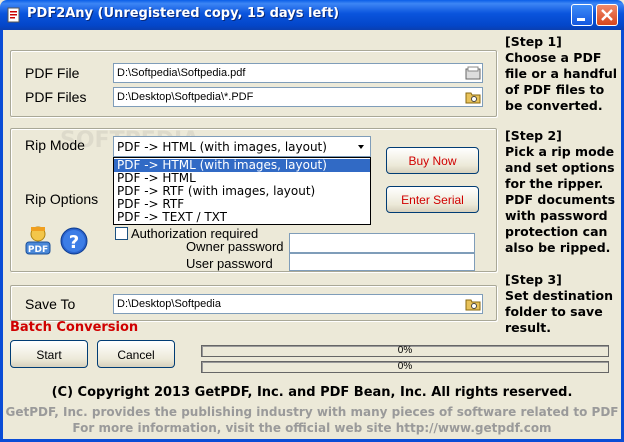  What do you see at coordinates (235, 246) in the screenshot?
I see `owner-password-label: Owner password` at bounding box center [235, 246].